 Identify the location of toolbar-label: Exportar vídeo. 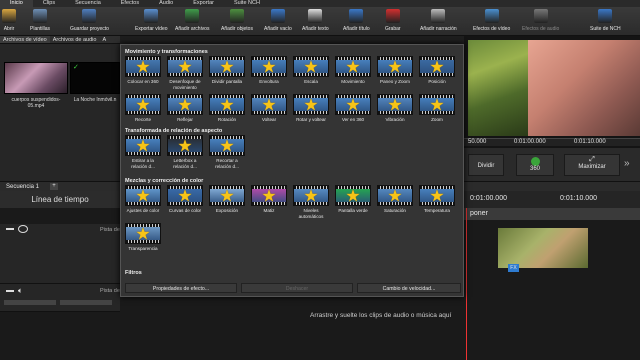
(151, 29).